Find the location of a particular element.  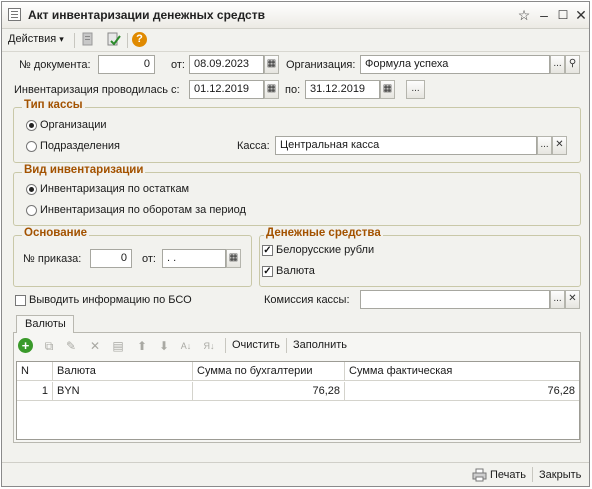

maximize-button: ☐ is located at coordinates (563, 15).